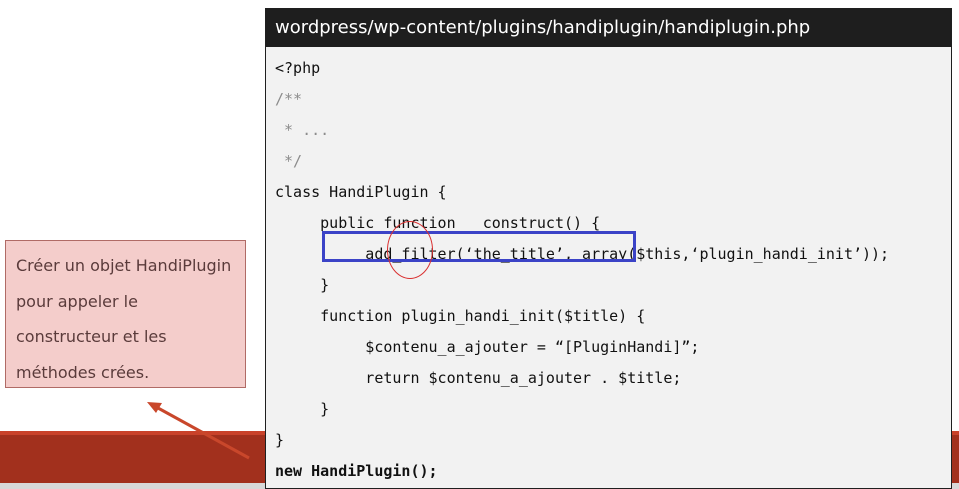 This screenshot has height=489, width=959. What do you see at coordinates (298, 68) in the screenshot?
I see `code-line: <?php` at bounding box center [298, 68].